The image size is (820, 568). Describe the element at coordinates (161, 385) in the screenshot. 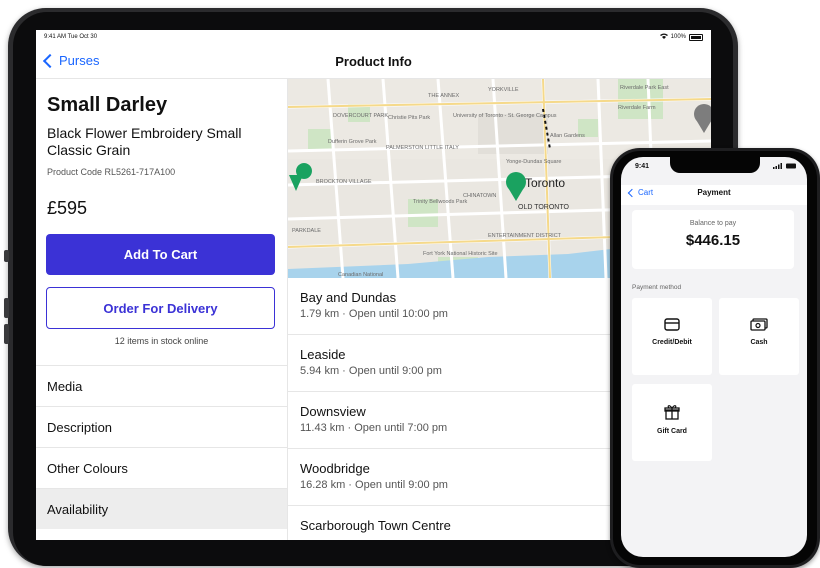

I see `menu-item-media: Media` at that location.